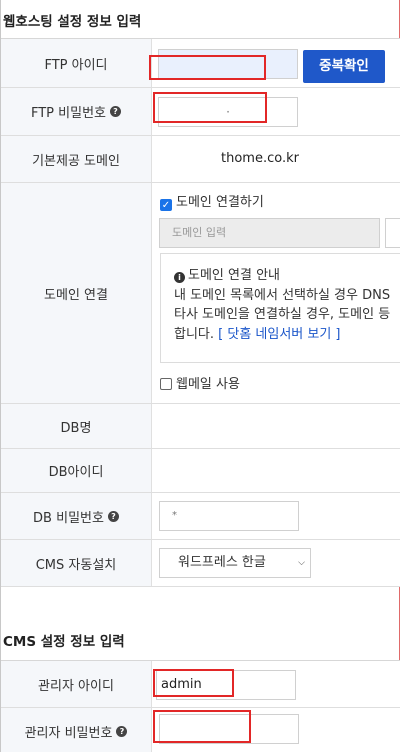 This screenshot has height=752, width=400. What do you see at coordinates (166, 205) in the screenshot?
I see `checkbox-checked-icon: ✓` at bounding box center [166, 205].